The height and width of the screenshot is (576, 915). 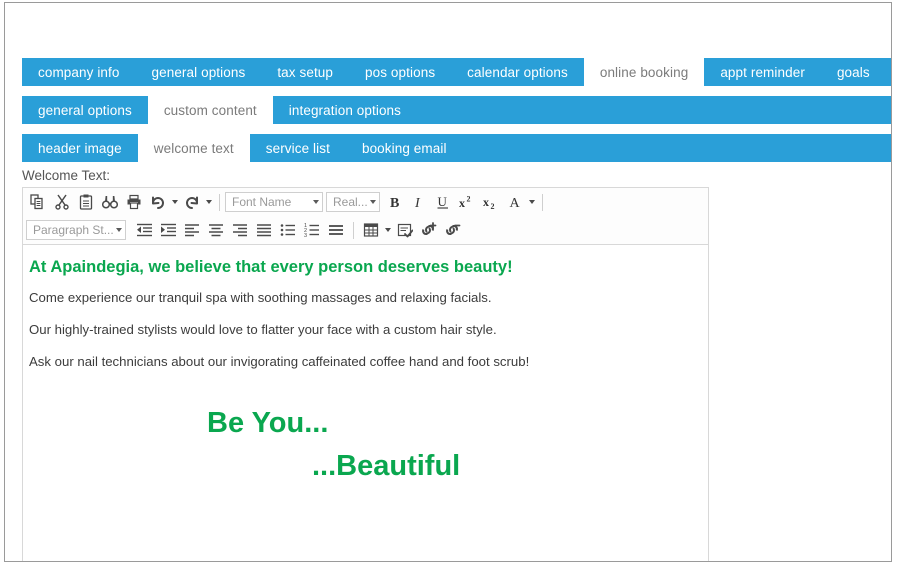 What do you see at coordinates (192, 230) in the screenshot?
I see `align-left-icon` at bounding box center [192, 230].